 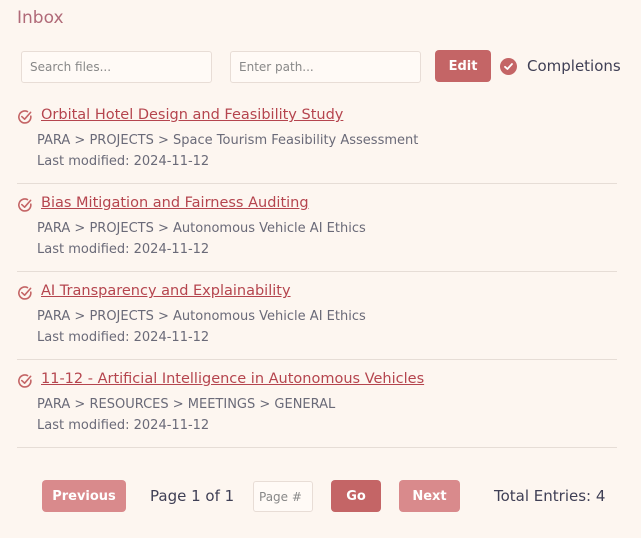 I want to click on go-button: Go, so click(x=356, y=496).